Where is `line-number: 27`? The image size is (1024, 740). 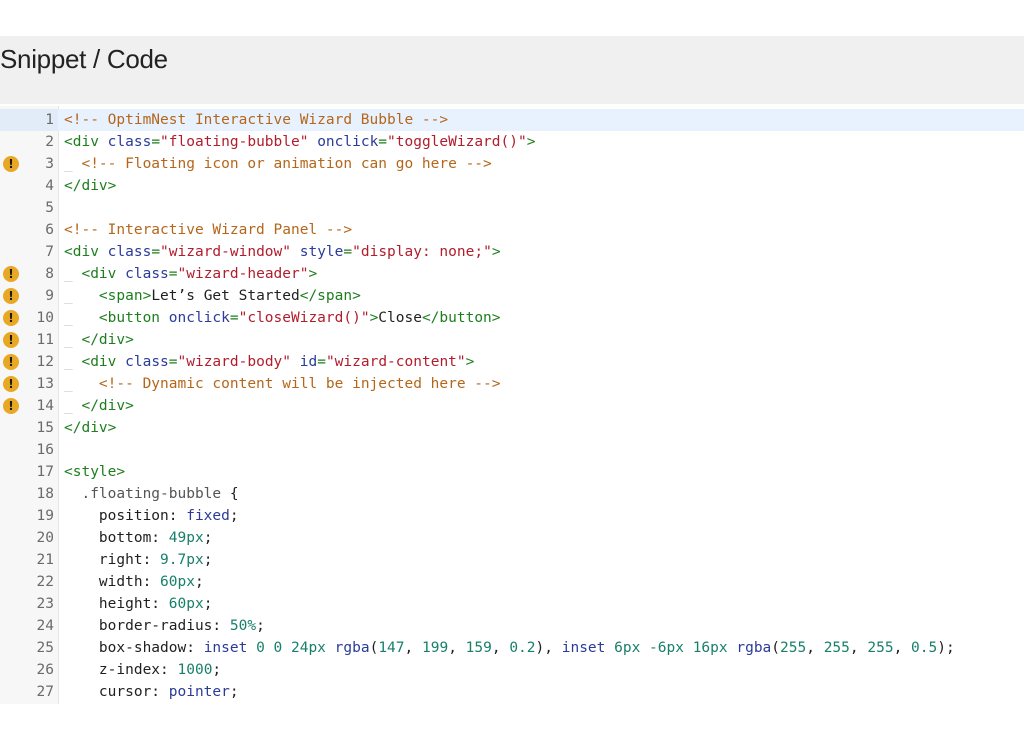 line-number: 27 is located at coordinates (45, 692).